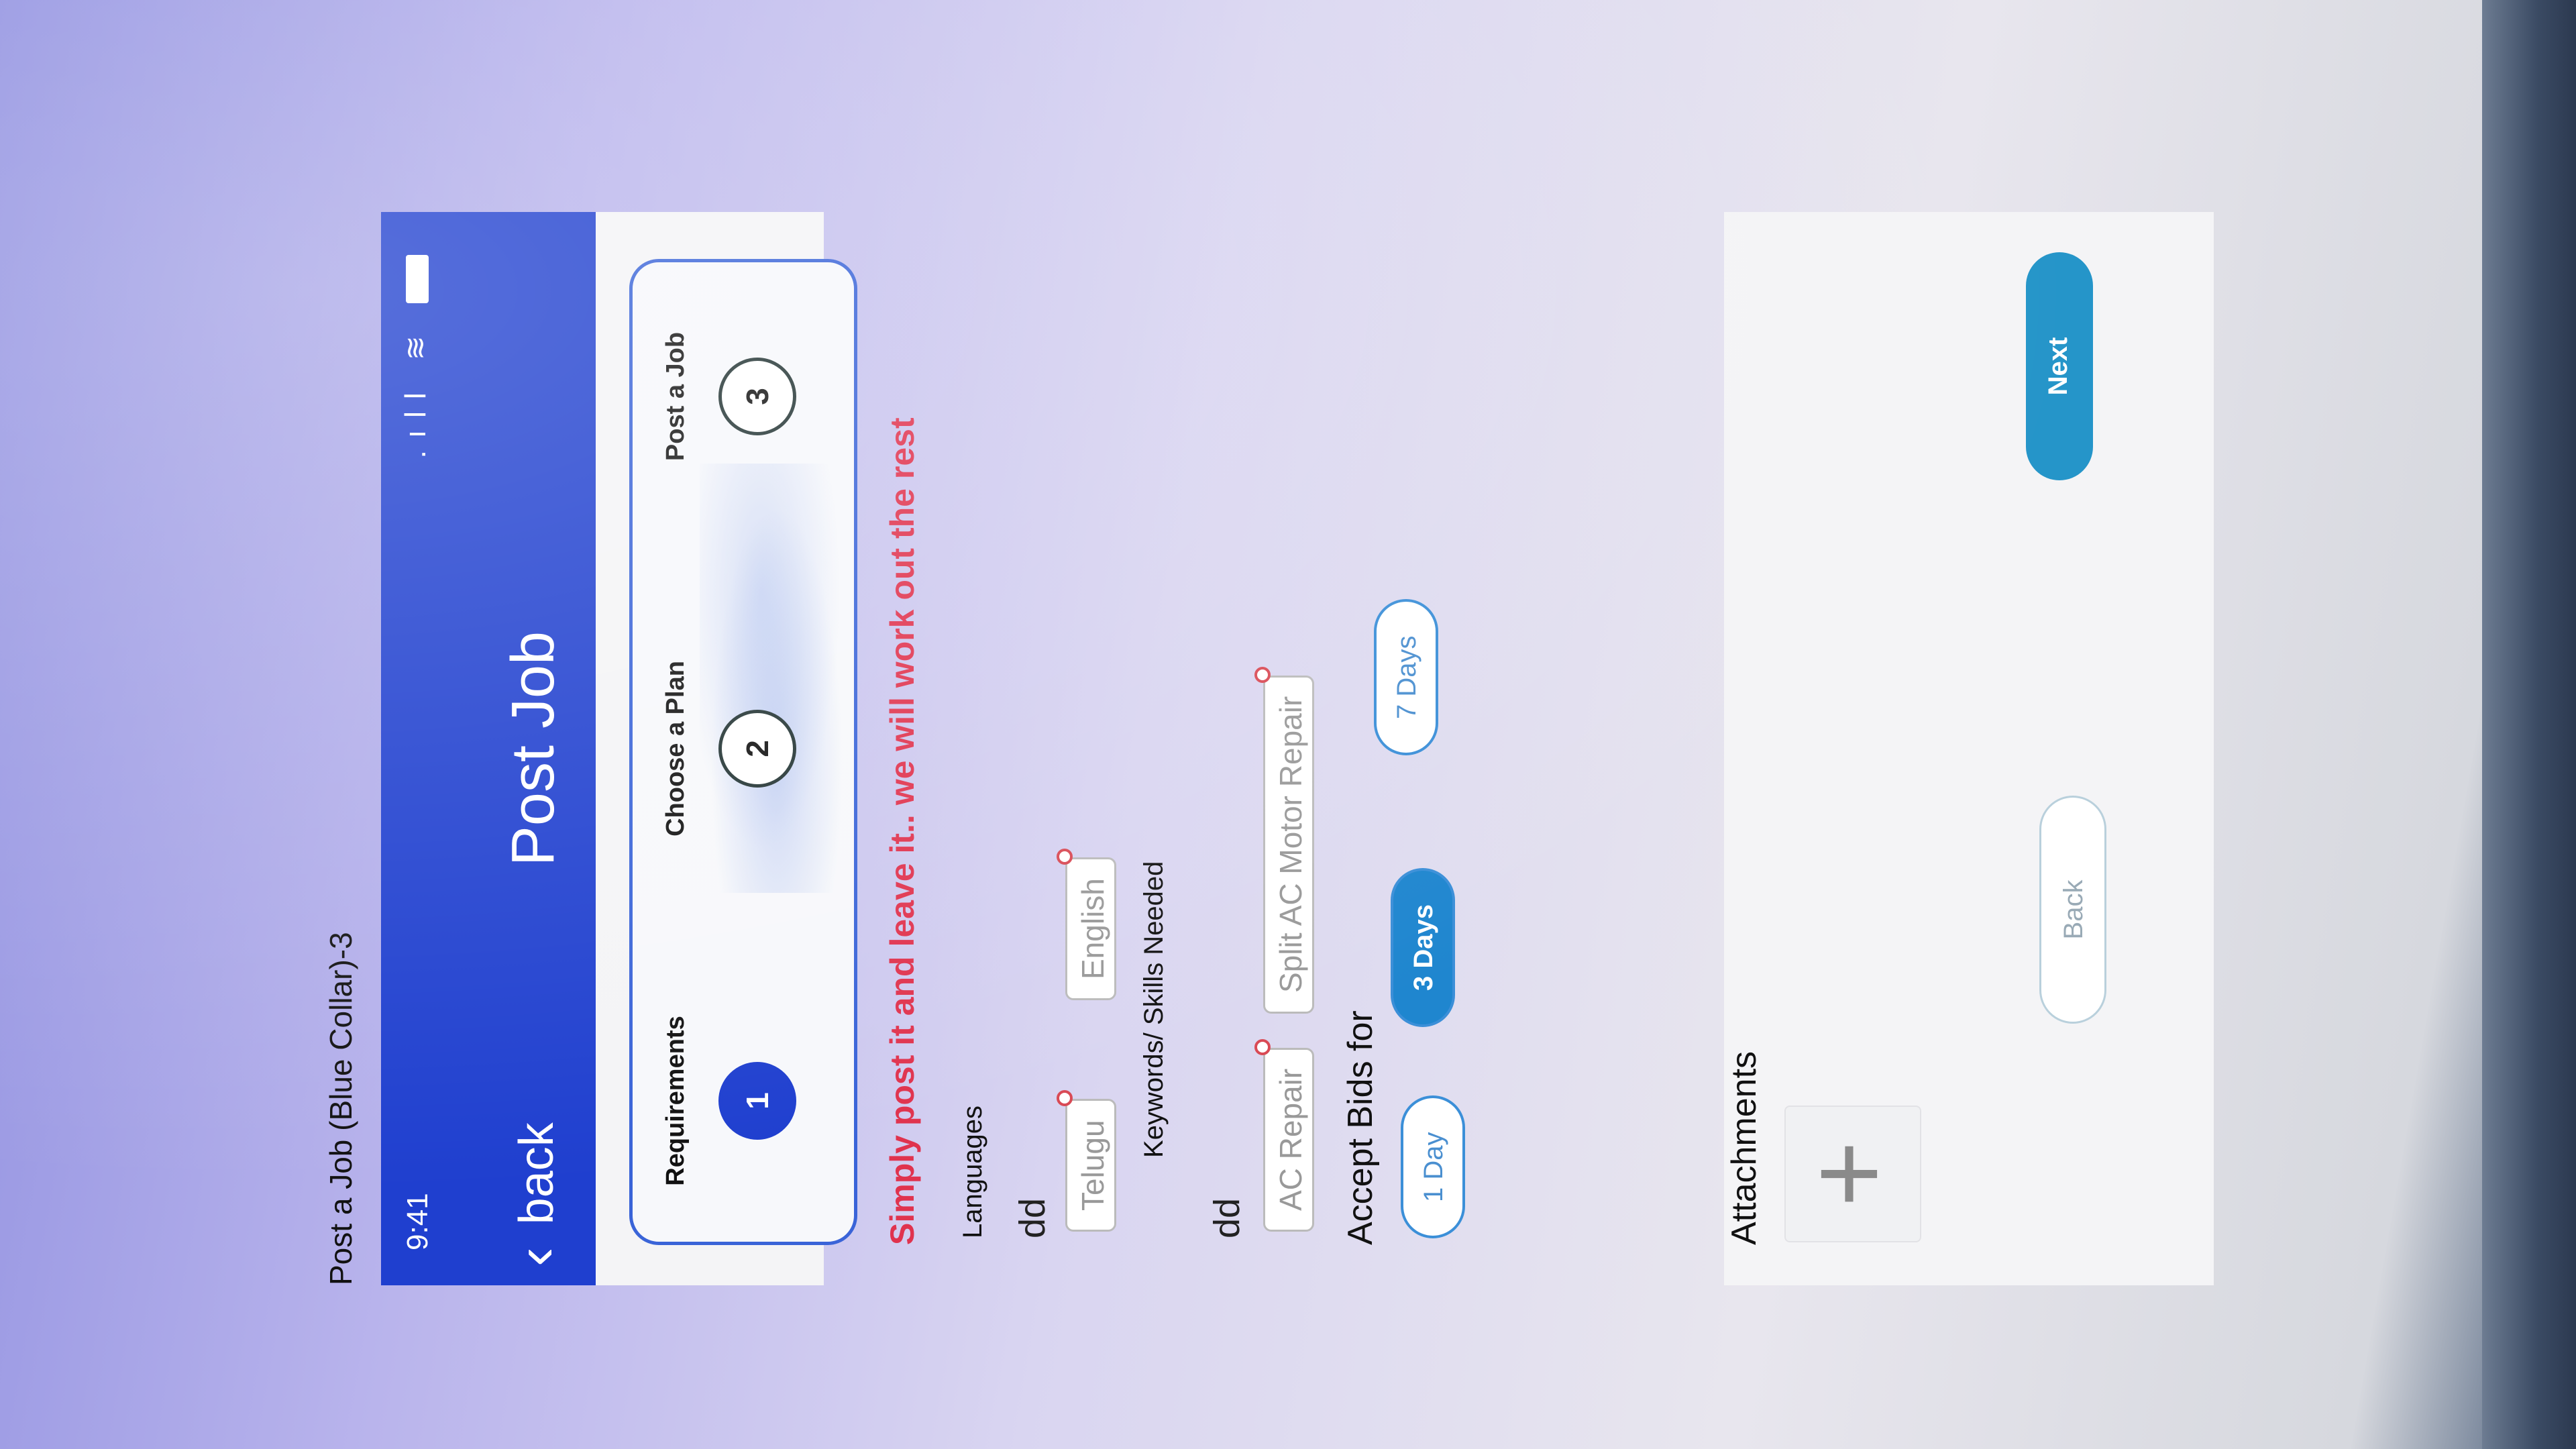  Describe the element at coordinates (2072, 910) in the screenshot. I see `back-button: Back` at that location.